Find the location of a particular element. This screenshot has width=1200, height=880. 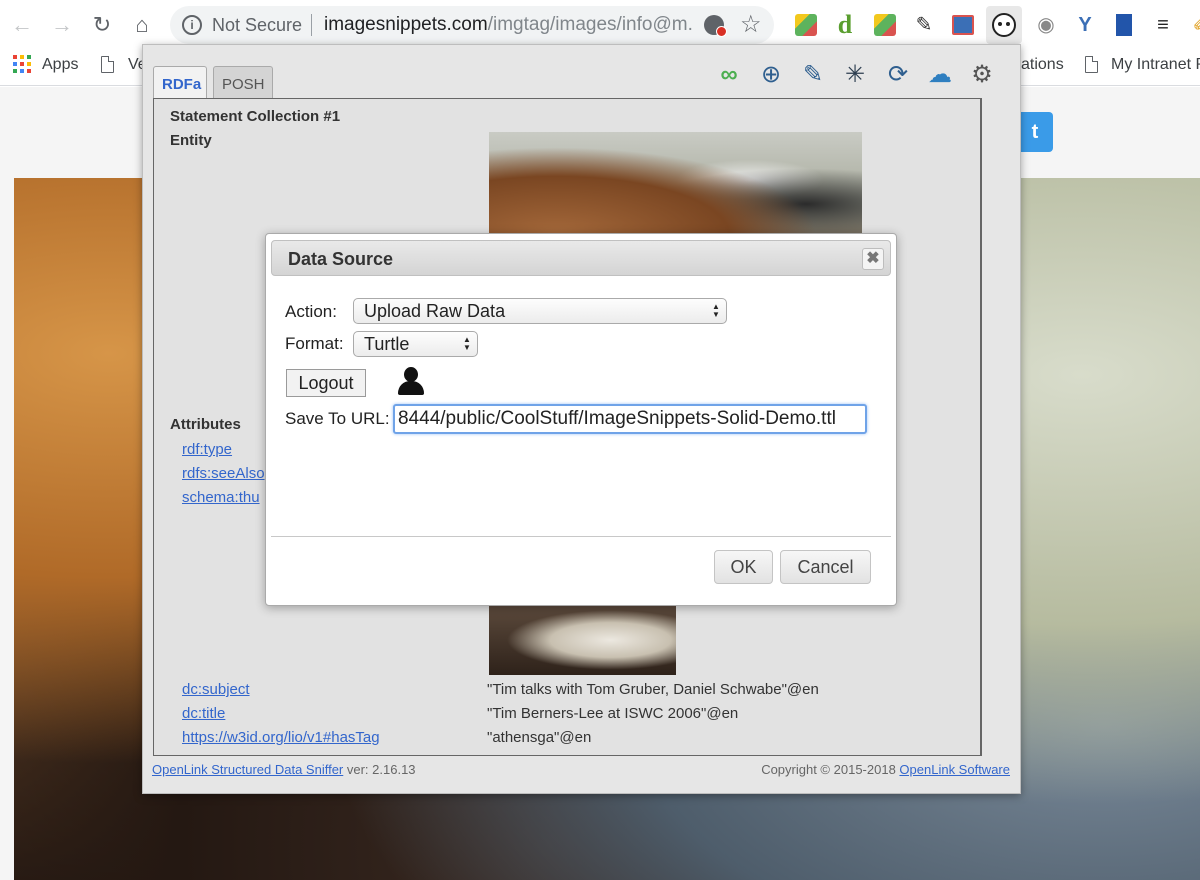

tab-posh: POSH is located at coordinates (243, 83).